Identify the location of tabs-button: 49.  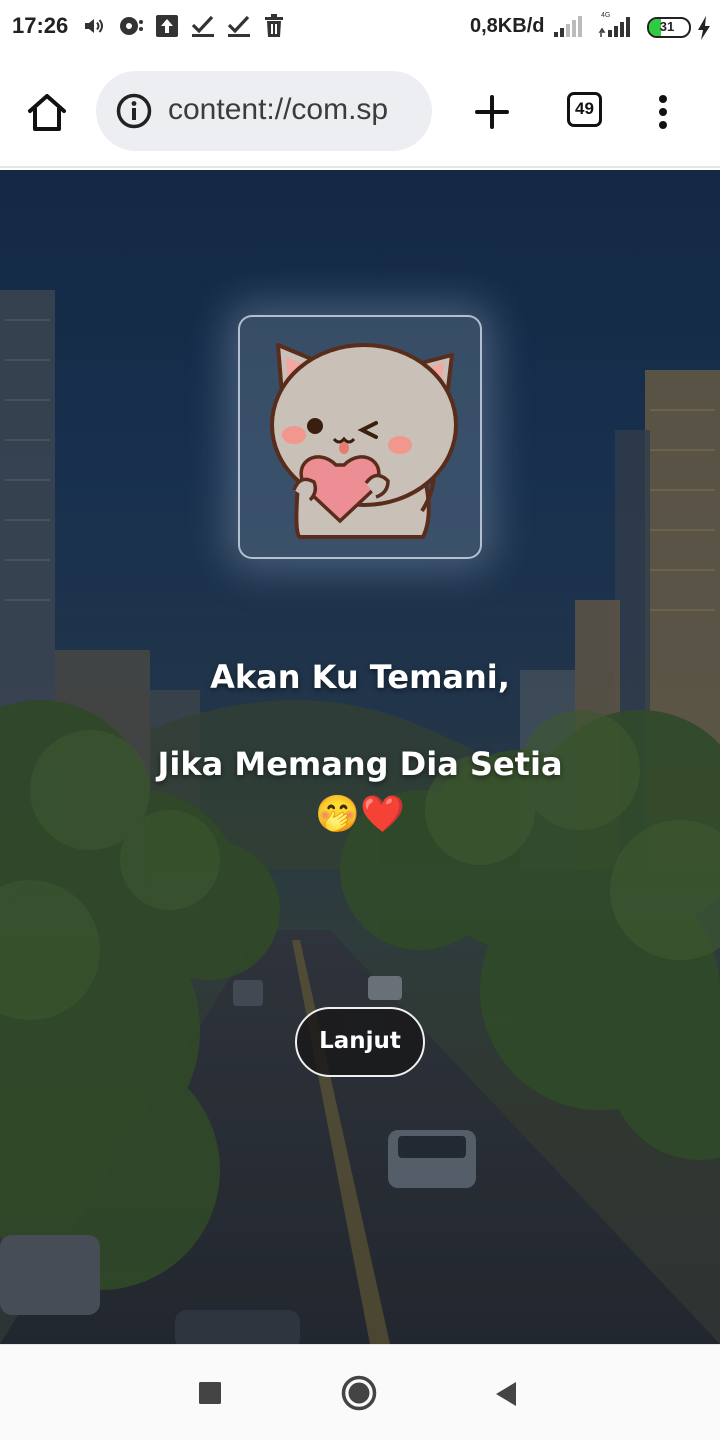
(584, 109).